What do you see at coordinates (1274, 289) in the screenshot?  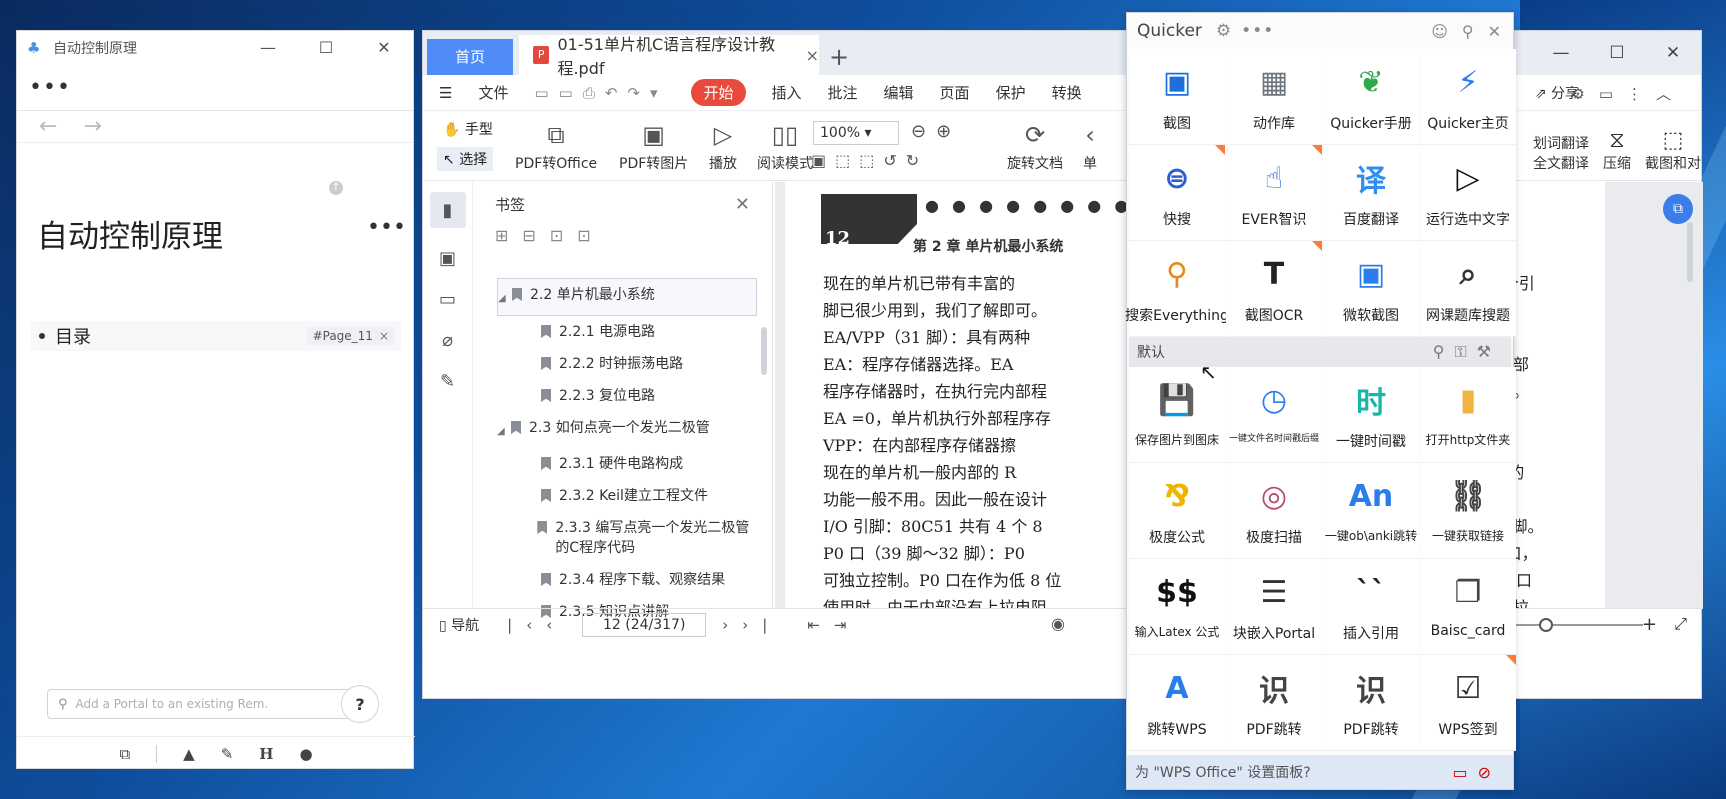 I see `quicker-action: T 截图OCR` at bounding box center [1274, 289].